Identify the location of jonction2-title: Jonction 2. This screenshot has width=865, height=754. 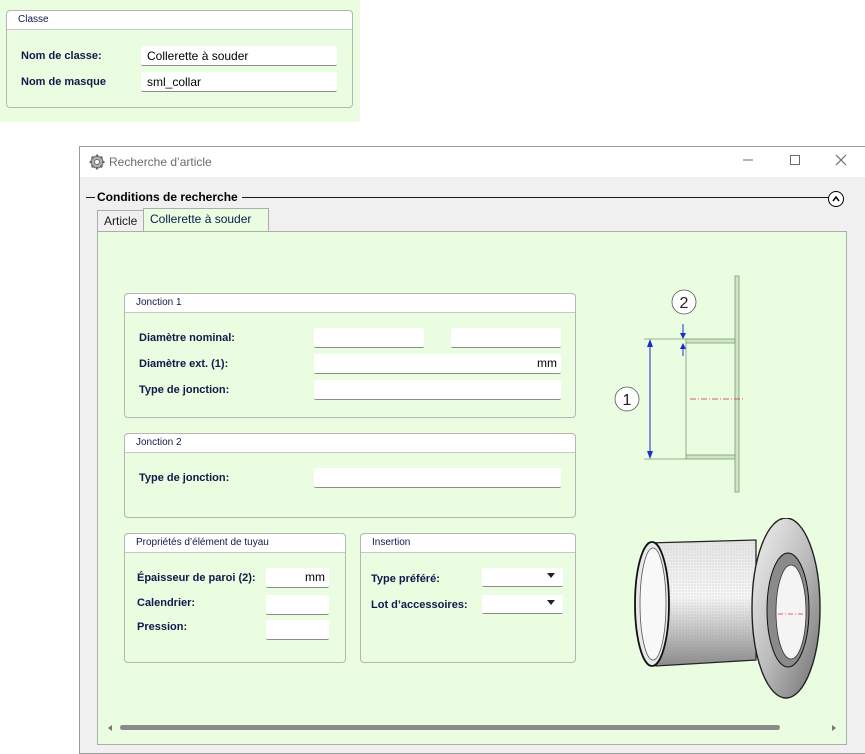
(350, 443).